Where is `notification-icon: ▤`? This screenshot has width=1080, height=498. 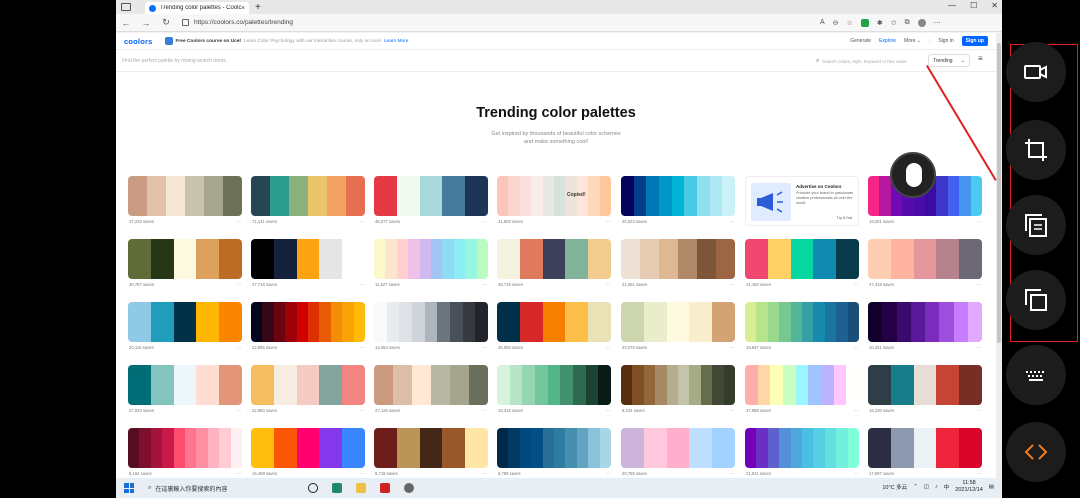 notification-icon: ▤ is located at coordinates (991, 487).